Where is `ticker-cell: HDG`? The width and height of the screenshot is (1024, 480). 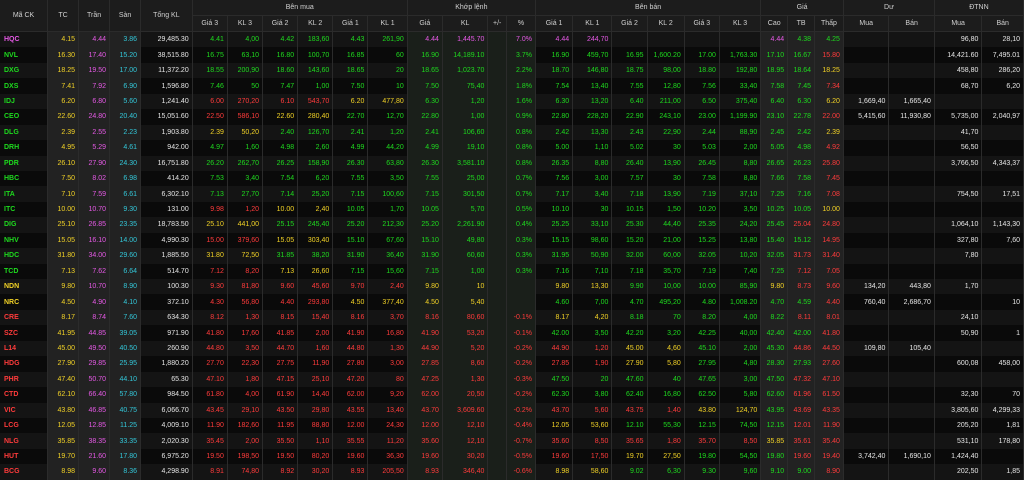 ticker-cell: HDG is located at coordinates (24, 364).